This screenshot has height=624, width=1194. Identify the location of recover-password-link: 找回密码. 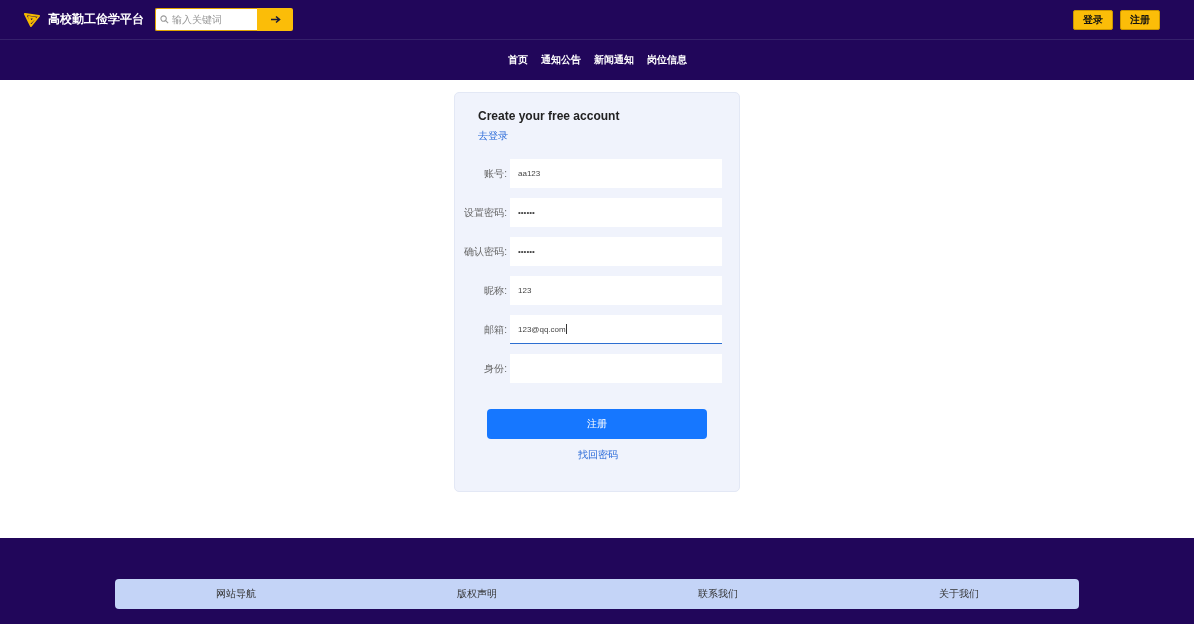
(598, 455).